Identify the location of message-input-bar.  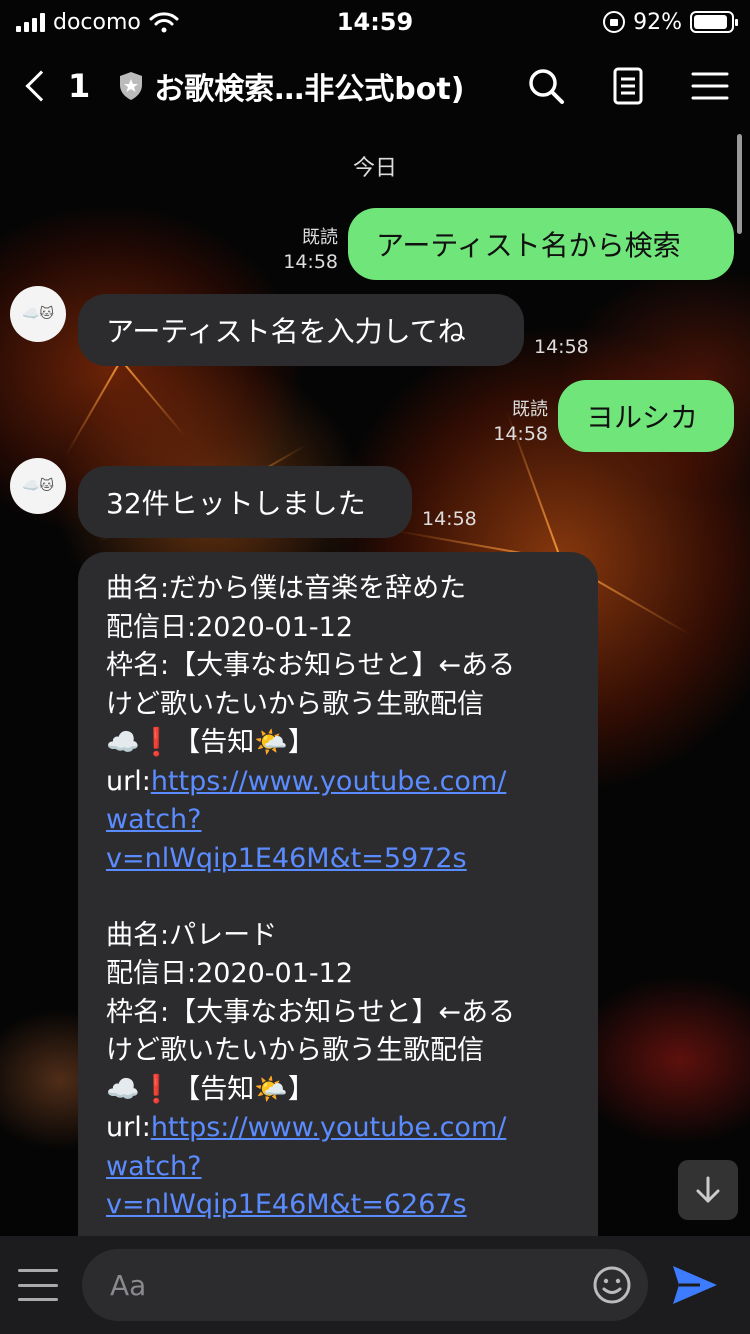
(375, 1285).